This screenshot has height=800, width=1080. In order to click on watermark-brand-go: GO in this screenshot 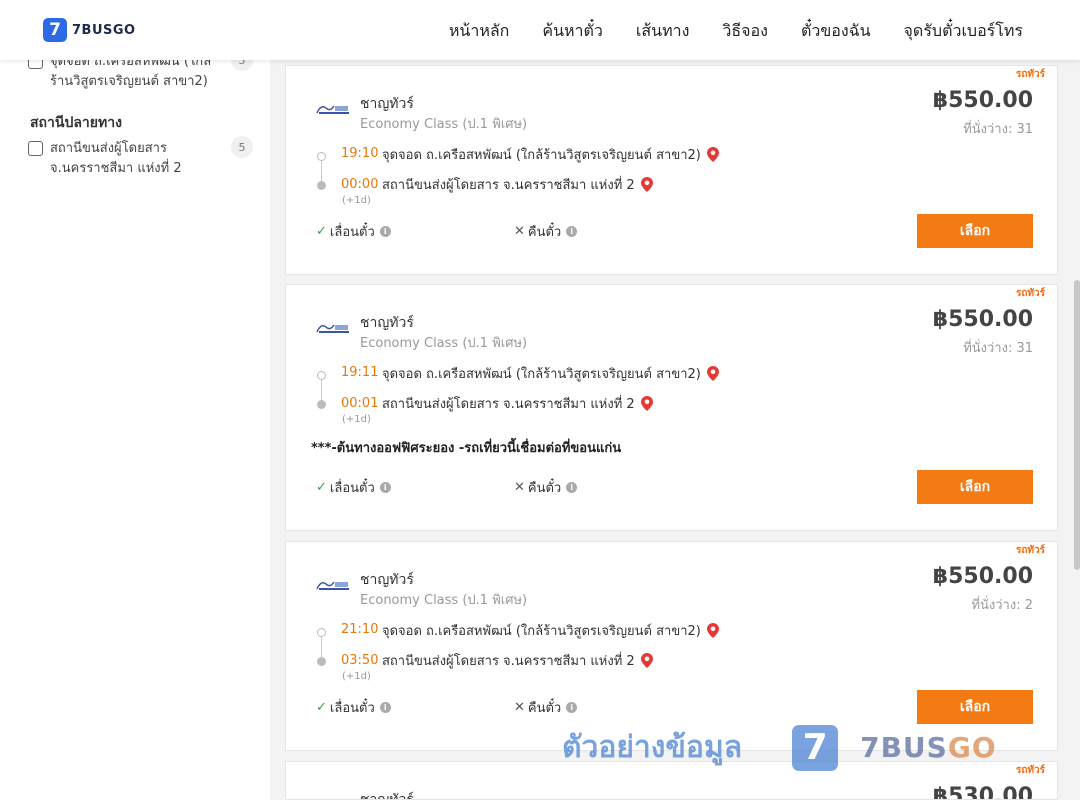, I will do `click(972, 747)`.